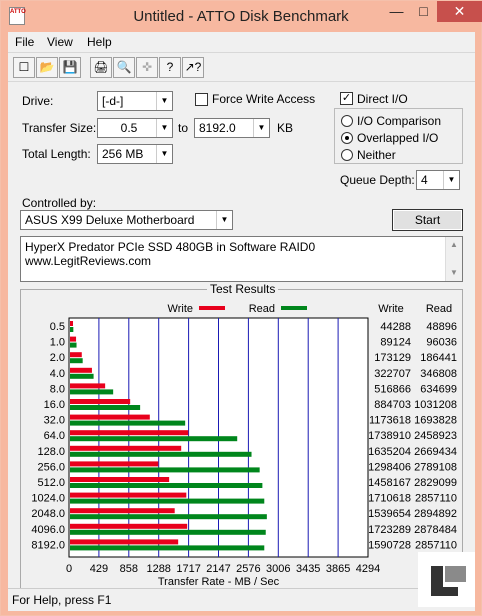 This screenshot has height=616, width=482. I want to click on read-value: 2669434, so click(435, 452).